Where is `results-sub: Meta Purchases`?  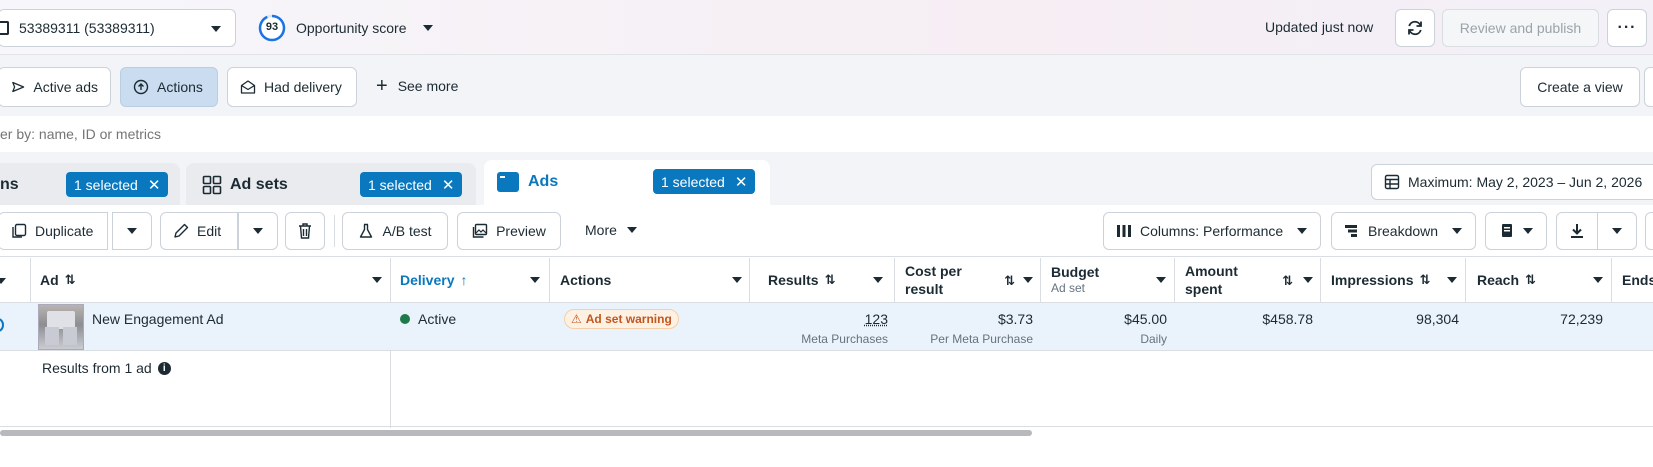
results-sub: Meta Purchases is located at coordinates (844, 339).